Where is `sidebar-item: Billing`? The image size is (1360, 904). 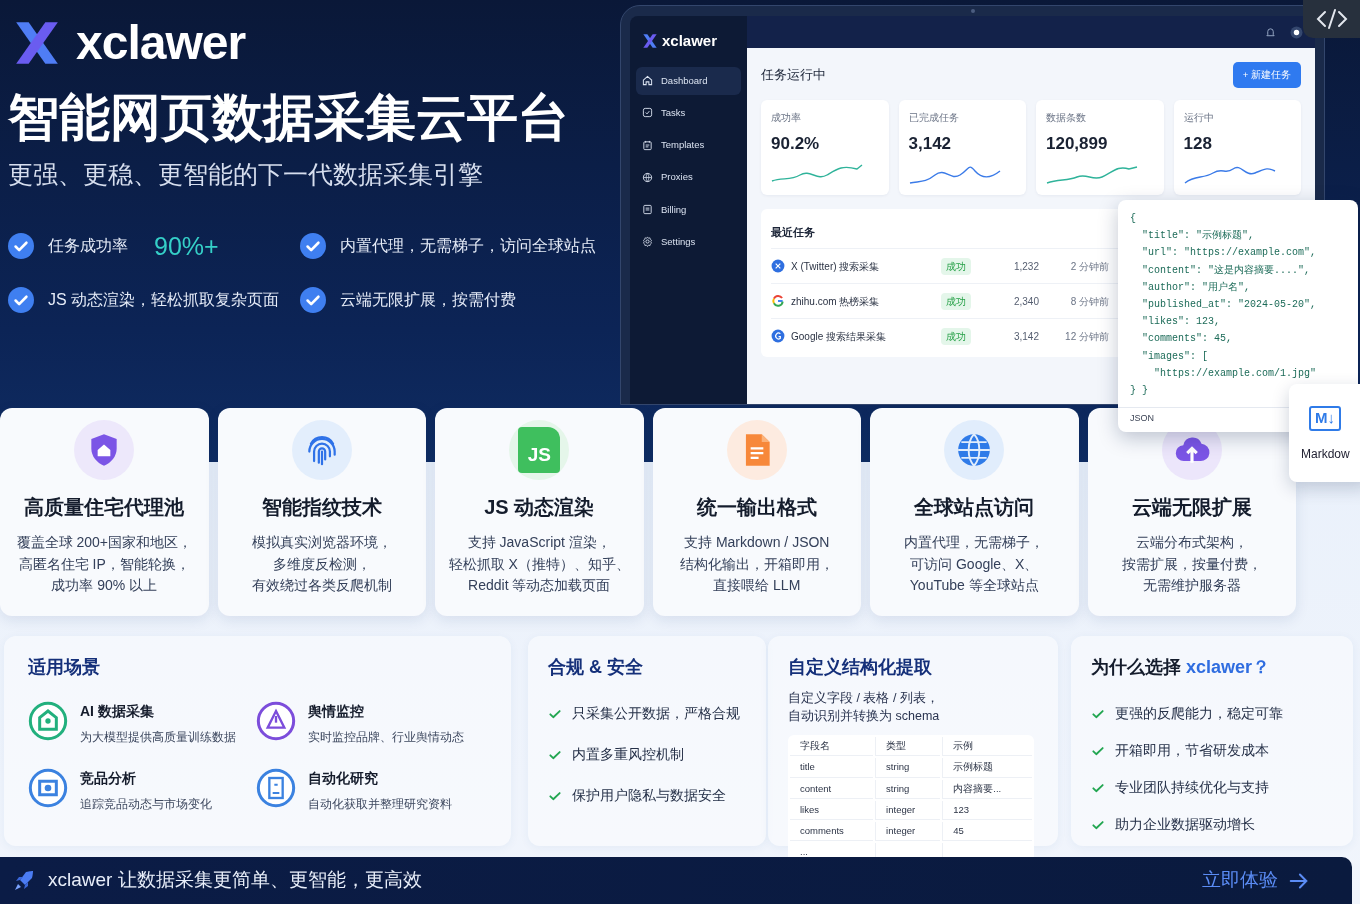 sidebar-item: Billing is located at coordinates (688, 209).